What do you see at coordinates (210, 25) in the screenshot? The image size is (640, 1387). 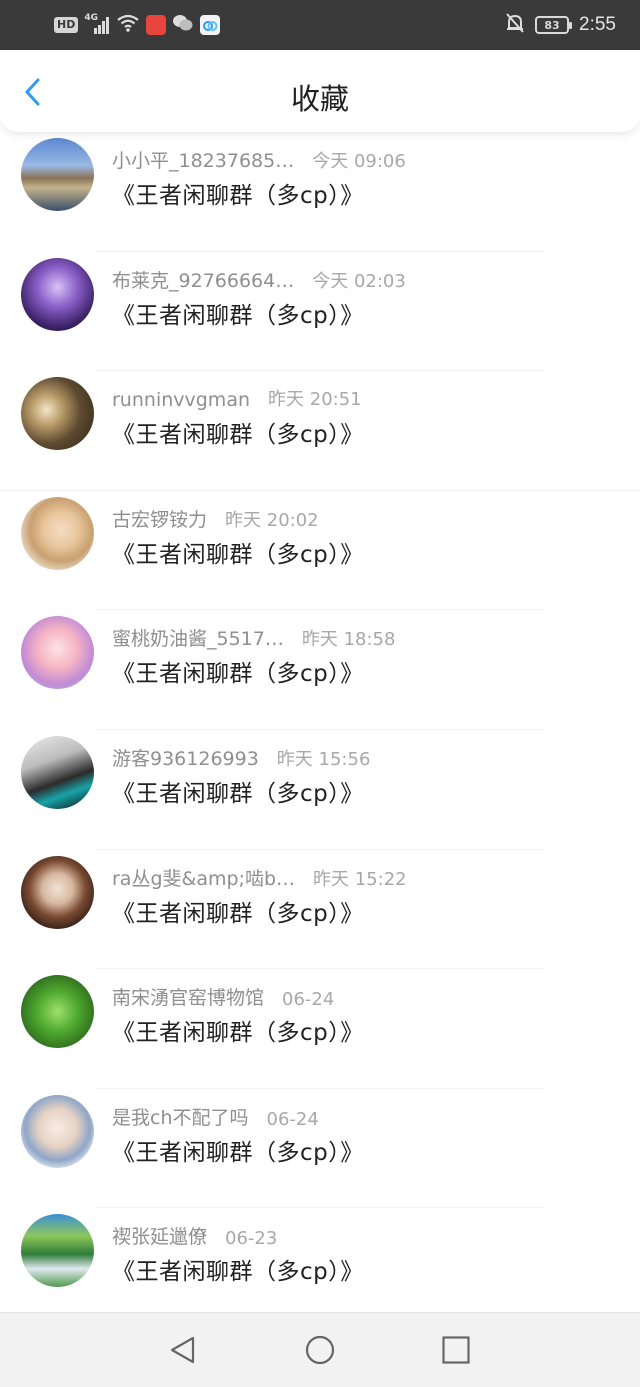 I see `cloud-app-icon` at bounding box center [210, 25].